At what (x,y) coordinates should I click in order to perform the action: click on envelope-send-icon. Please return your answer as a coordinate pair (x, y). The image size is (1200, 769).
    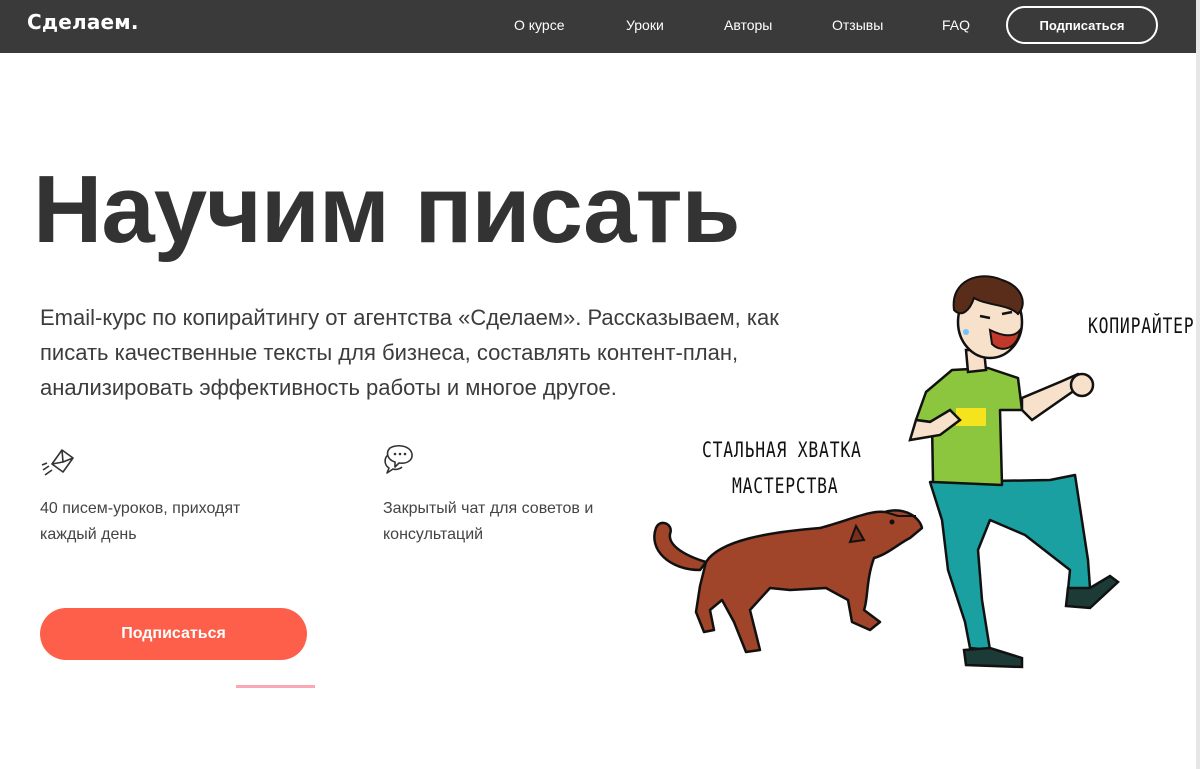
    Looking at the image, I should click on (57, 462).